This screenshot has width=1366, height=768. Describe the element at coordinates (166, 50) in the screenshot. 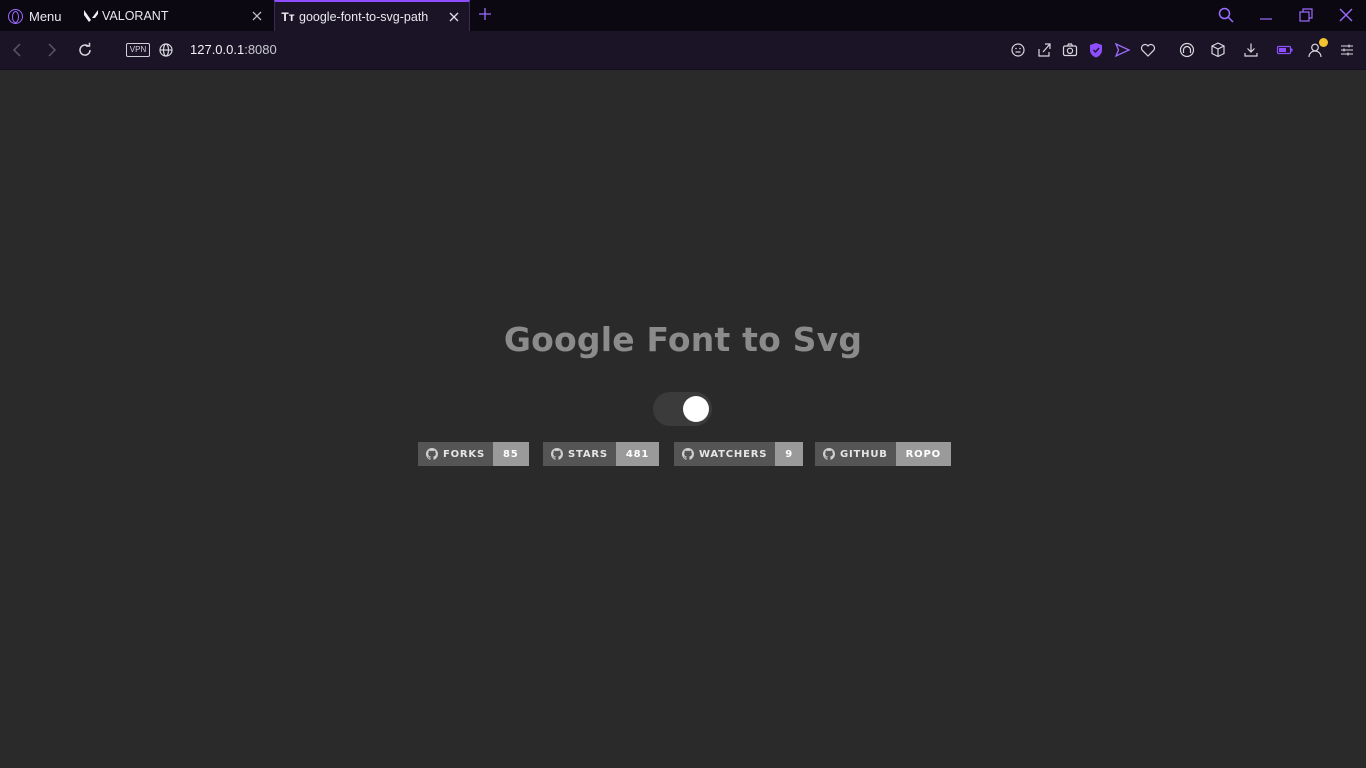

I see `globe-icon` at that location.